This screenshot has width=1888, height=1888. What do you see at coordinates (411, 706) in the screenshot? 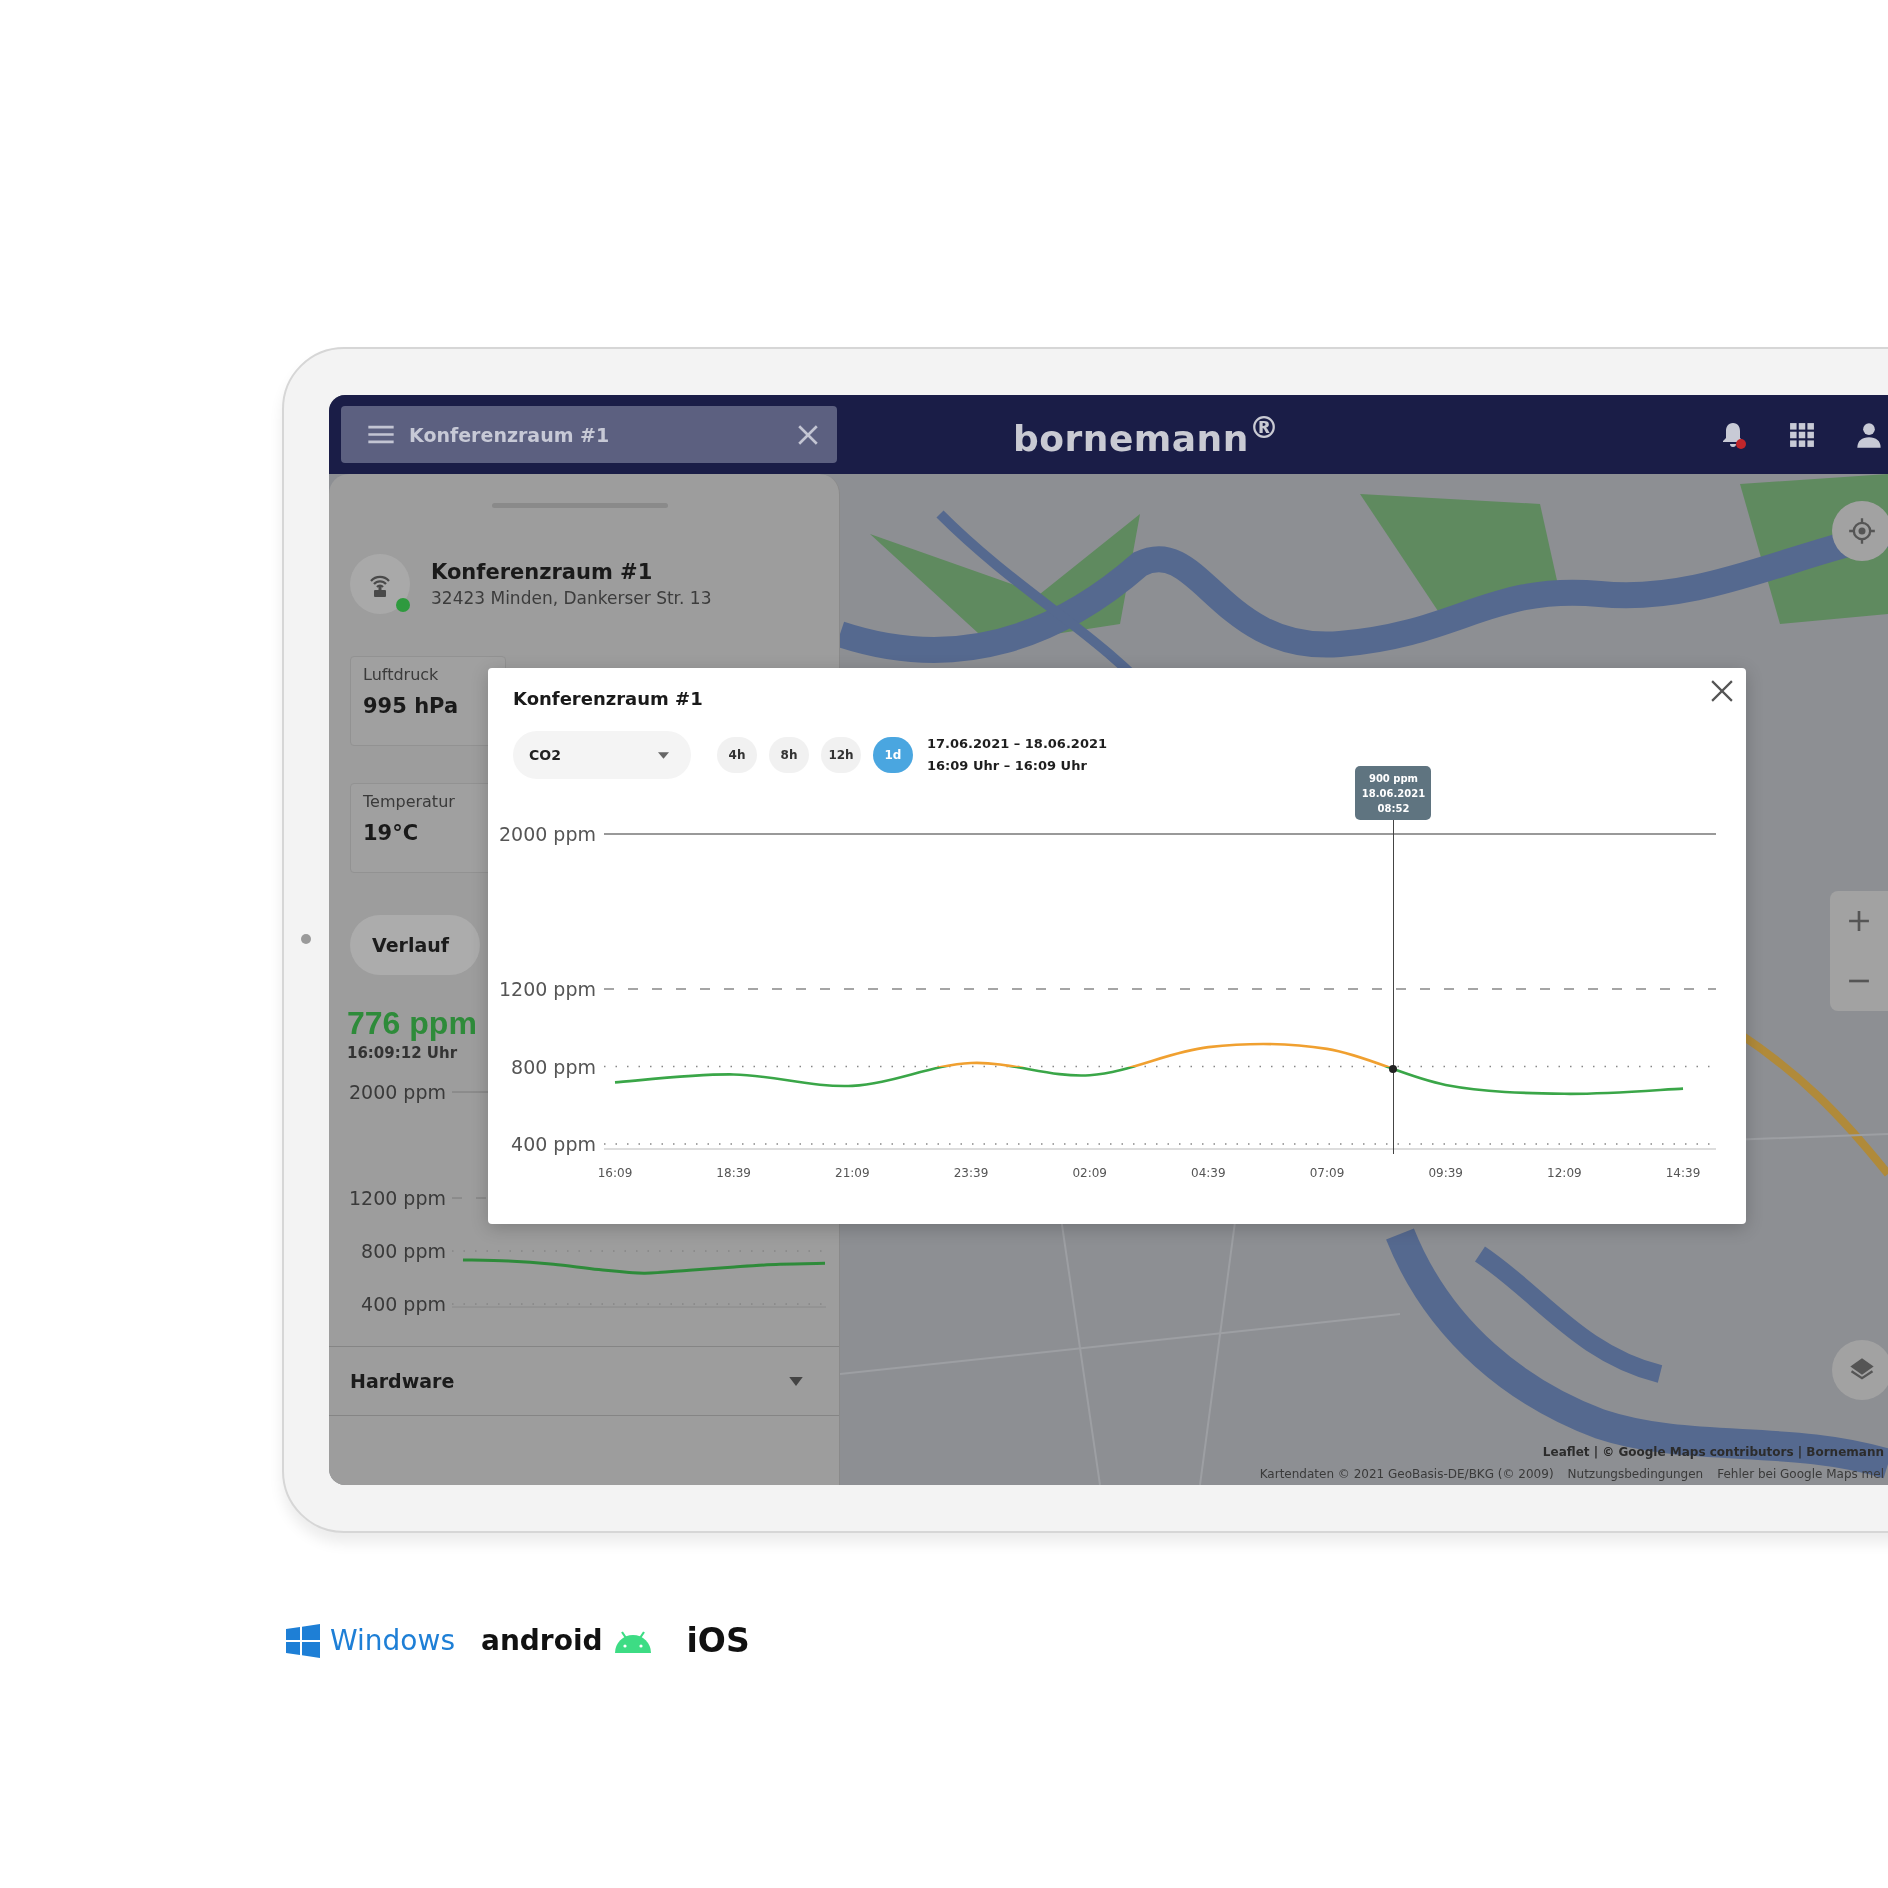
I see `metric-value: 995 hPa` at bounding box center [411, 706].